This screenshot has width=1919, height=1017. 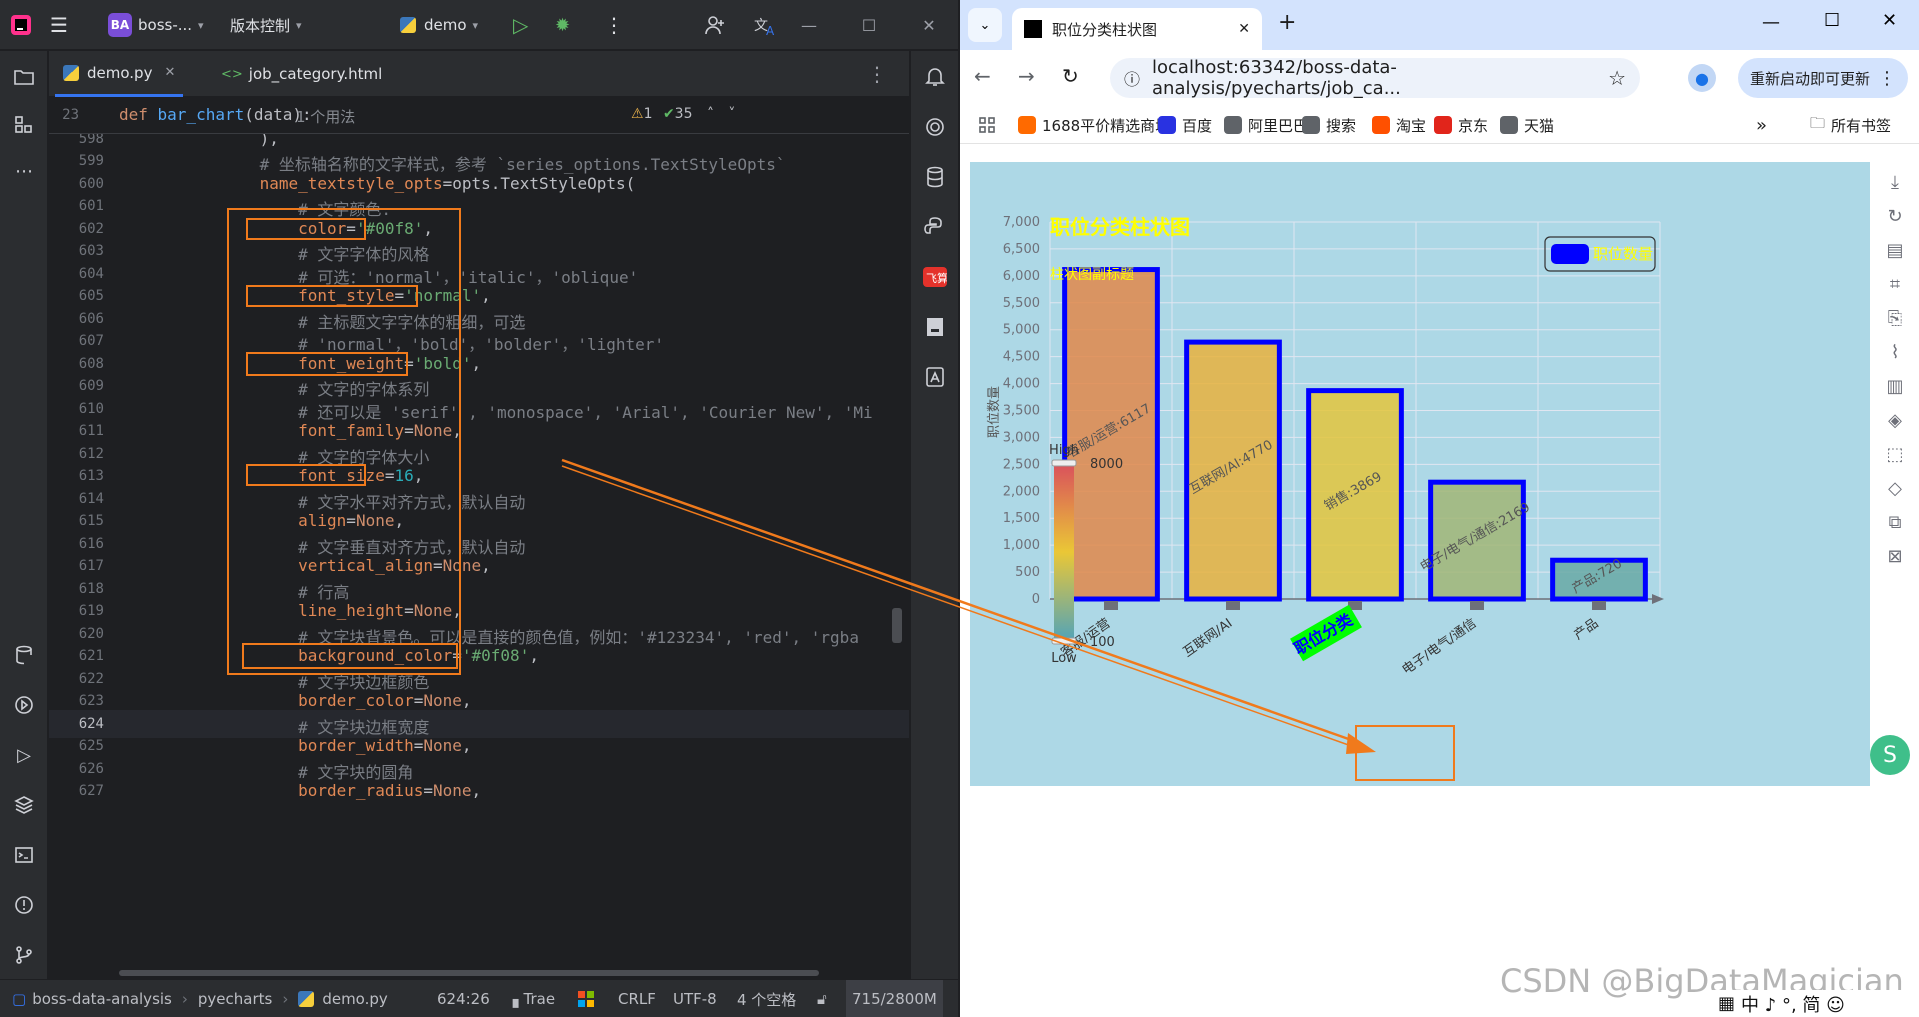 I want to click on indent-setting: 4 个空格, so click(x=766, y=998).